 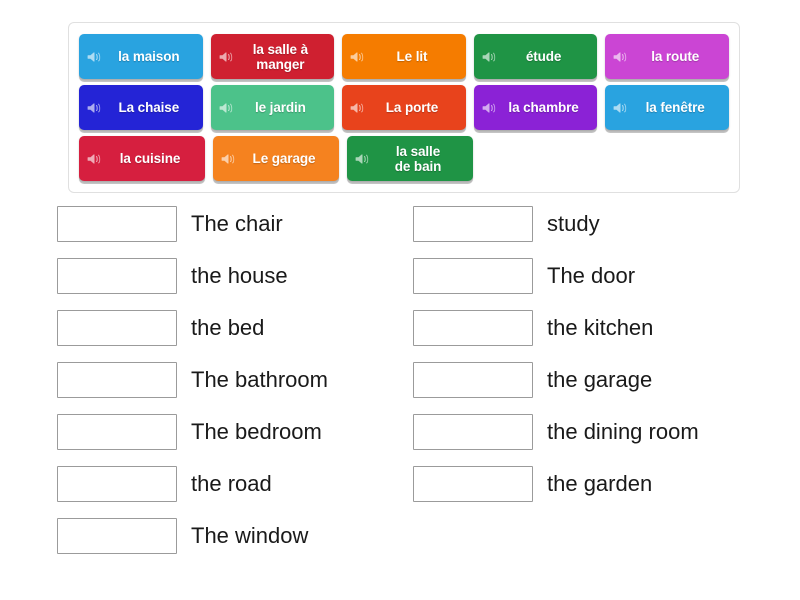 I want to click on answer-label: the road, so click(x=231, y=483).